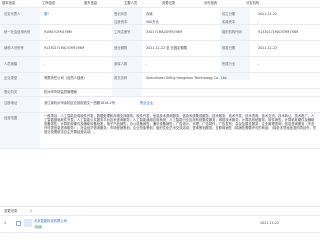 This screenshot has width=320, height=240. What do you see at coordinates (5, 223) in the screenshot?
I see `row-index: 1` at bounding box center [5, 223].